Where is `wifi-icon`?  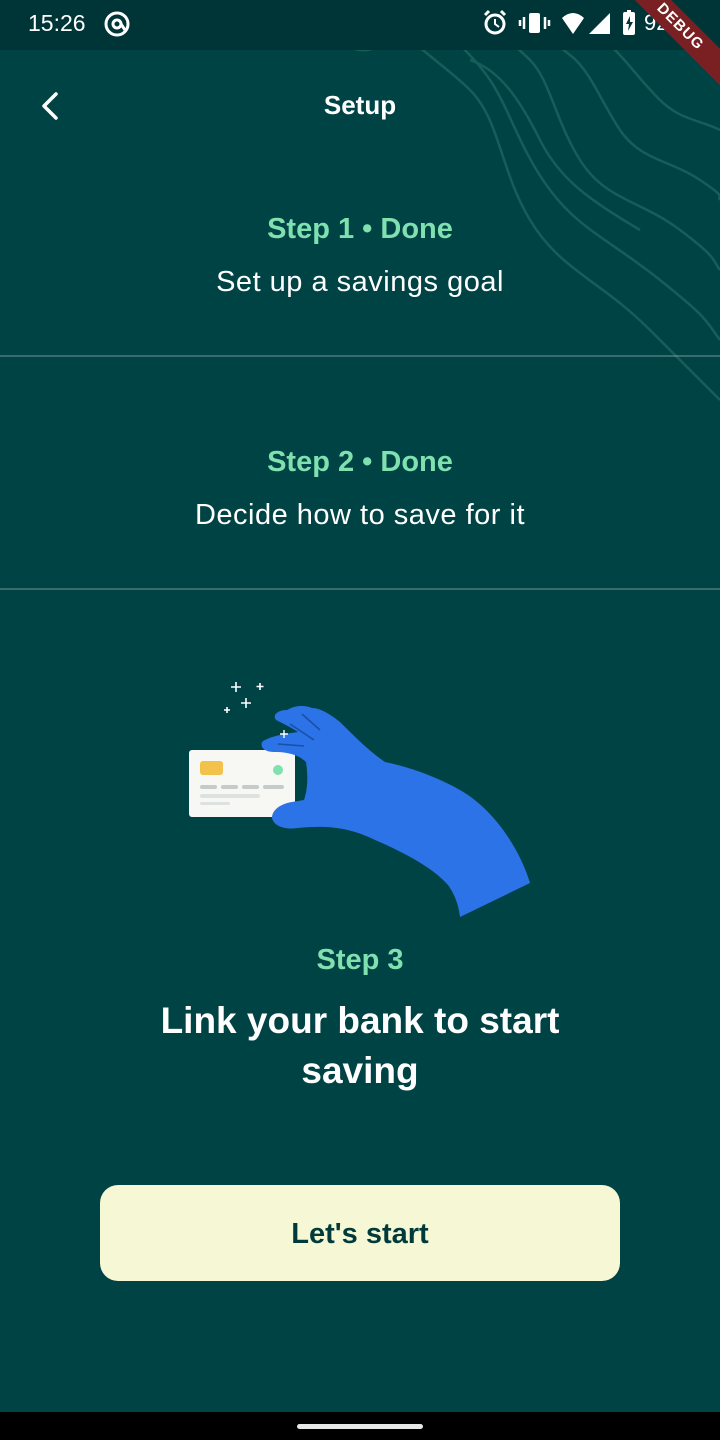
wifi-icon is located at coordinates (573, 23).